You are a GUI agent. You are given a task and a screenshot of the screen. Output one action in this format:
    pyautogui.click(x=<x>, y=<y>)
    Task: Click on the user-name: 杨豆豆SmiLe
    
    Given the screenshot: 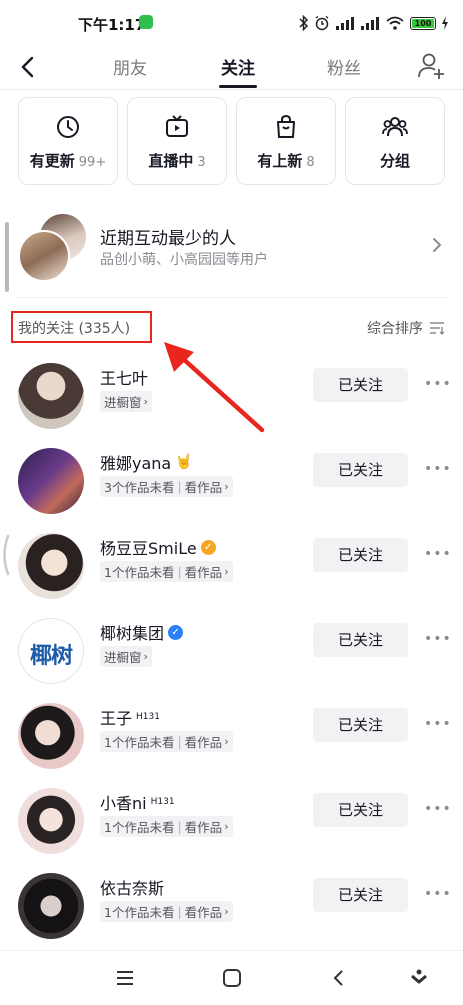 What is the action you would take?
    pyautogui.click(x=148, y=548)
    